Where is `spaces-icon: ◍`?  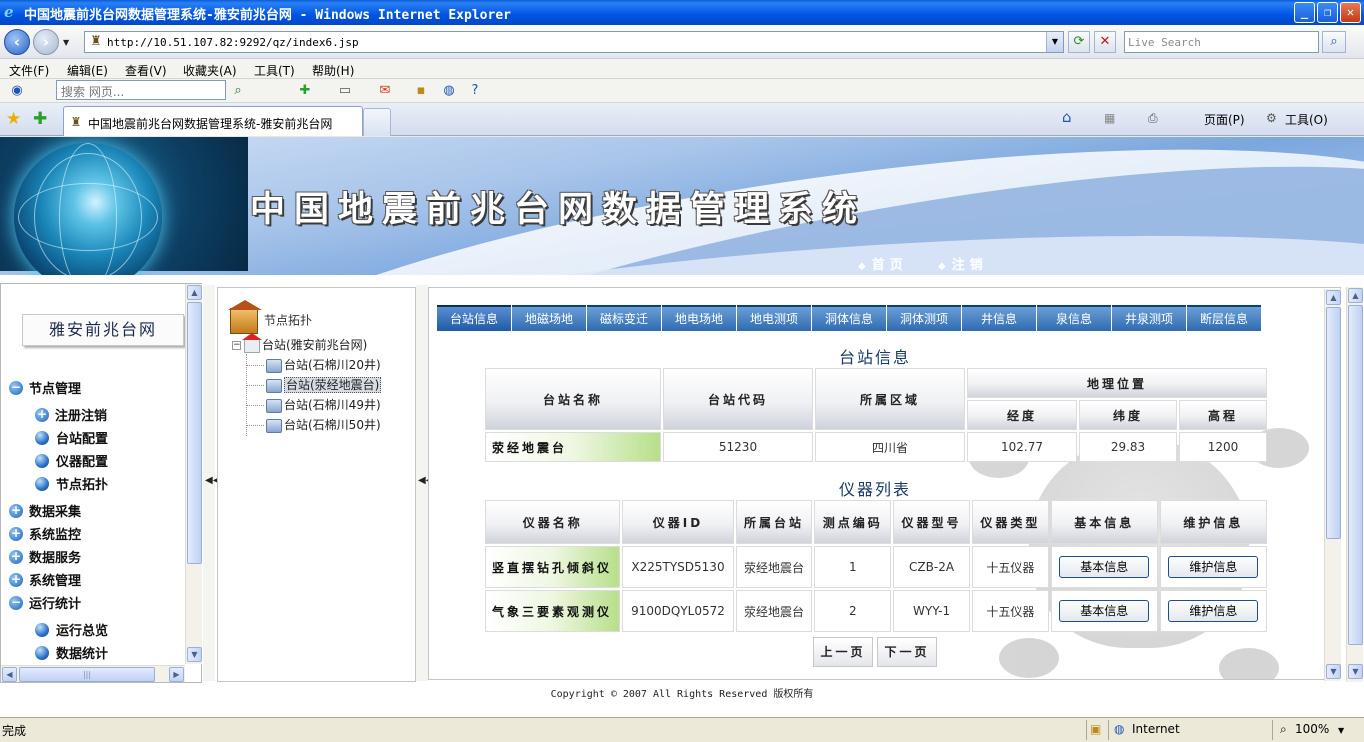
spaces-icon: ◍ is located at coordinates (449, 91).